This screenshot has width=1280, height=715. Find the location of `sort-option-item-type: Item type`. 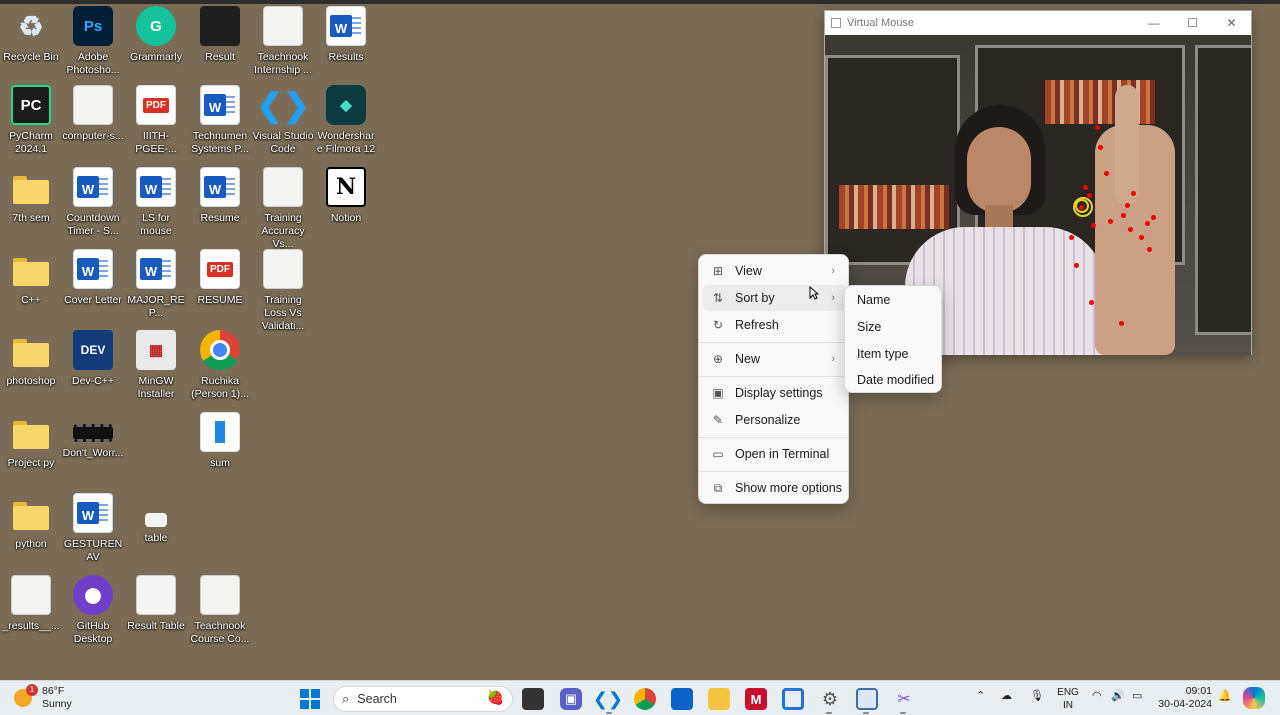

sort-option-item-type: Item type is located at coordinates (893, 354).